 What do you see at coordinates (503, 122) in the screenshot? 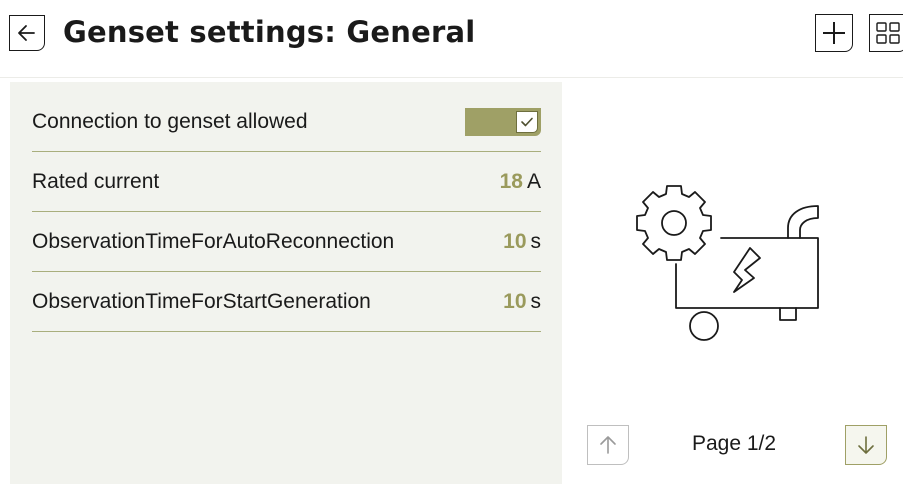
I see `connection-allowed-toggle` at bounding box center [503, 122].